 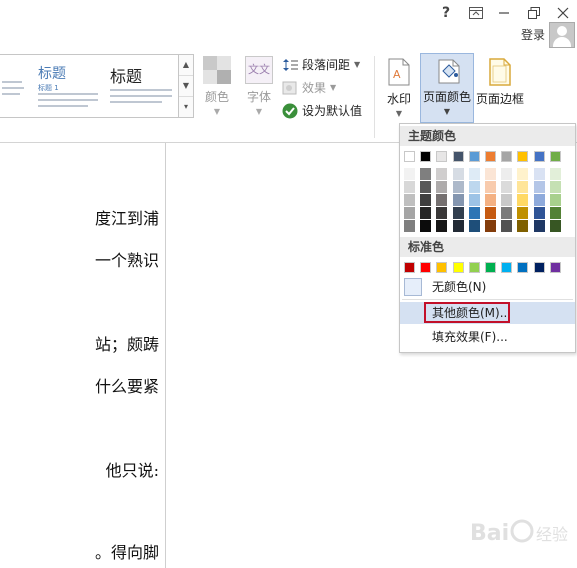 I want to click on gallery-scroll-down-icon: ▼, so click(x=186, y=86).